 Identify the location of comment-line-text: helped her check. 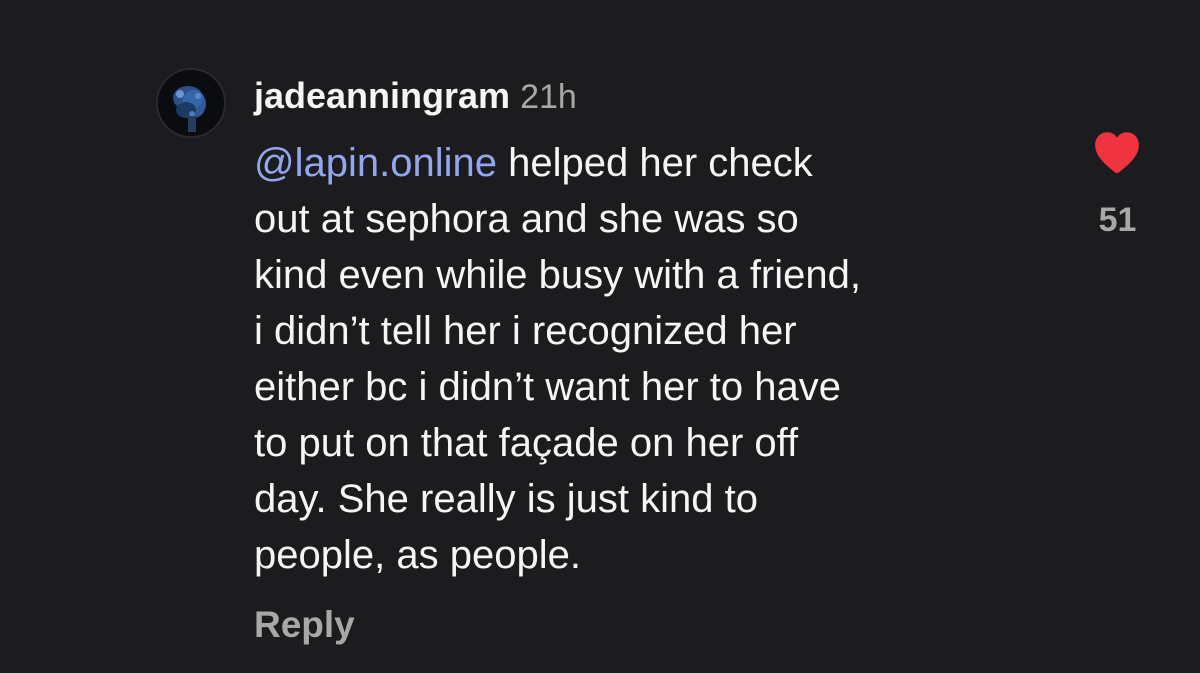
(655, 163).